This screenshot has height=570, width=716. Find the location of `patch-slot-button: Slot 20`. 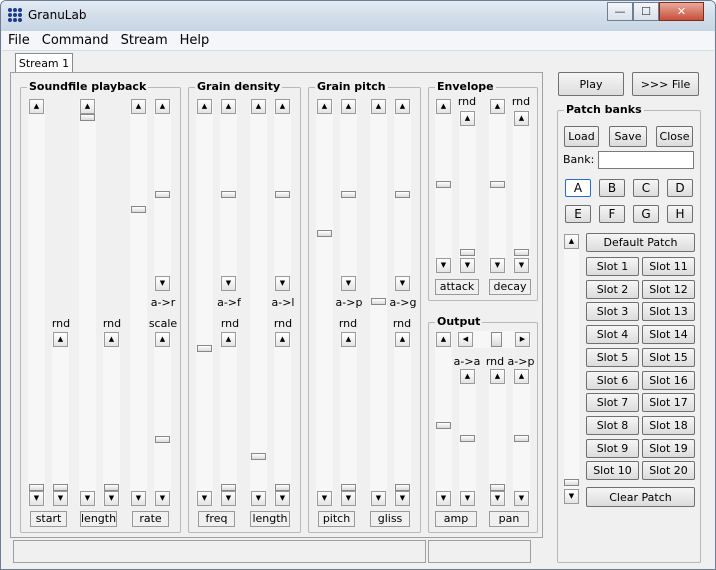

patch-slot-button: Slot 20 is located at coordinates (668, 471).